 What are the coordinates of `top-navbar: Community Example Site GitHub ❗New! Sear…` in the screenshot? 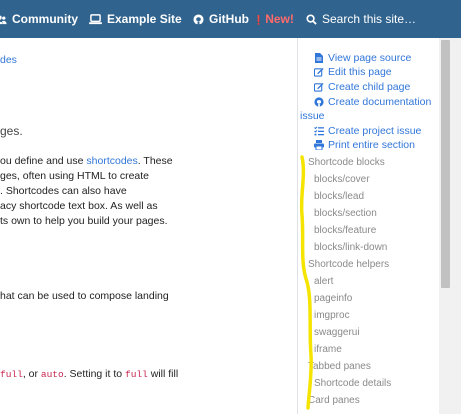 It's located at (230, 19).